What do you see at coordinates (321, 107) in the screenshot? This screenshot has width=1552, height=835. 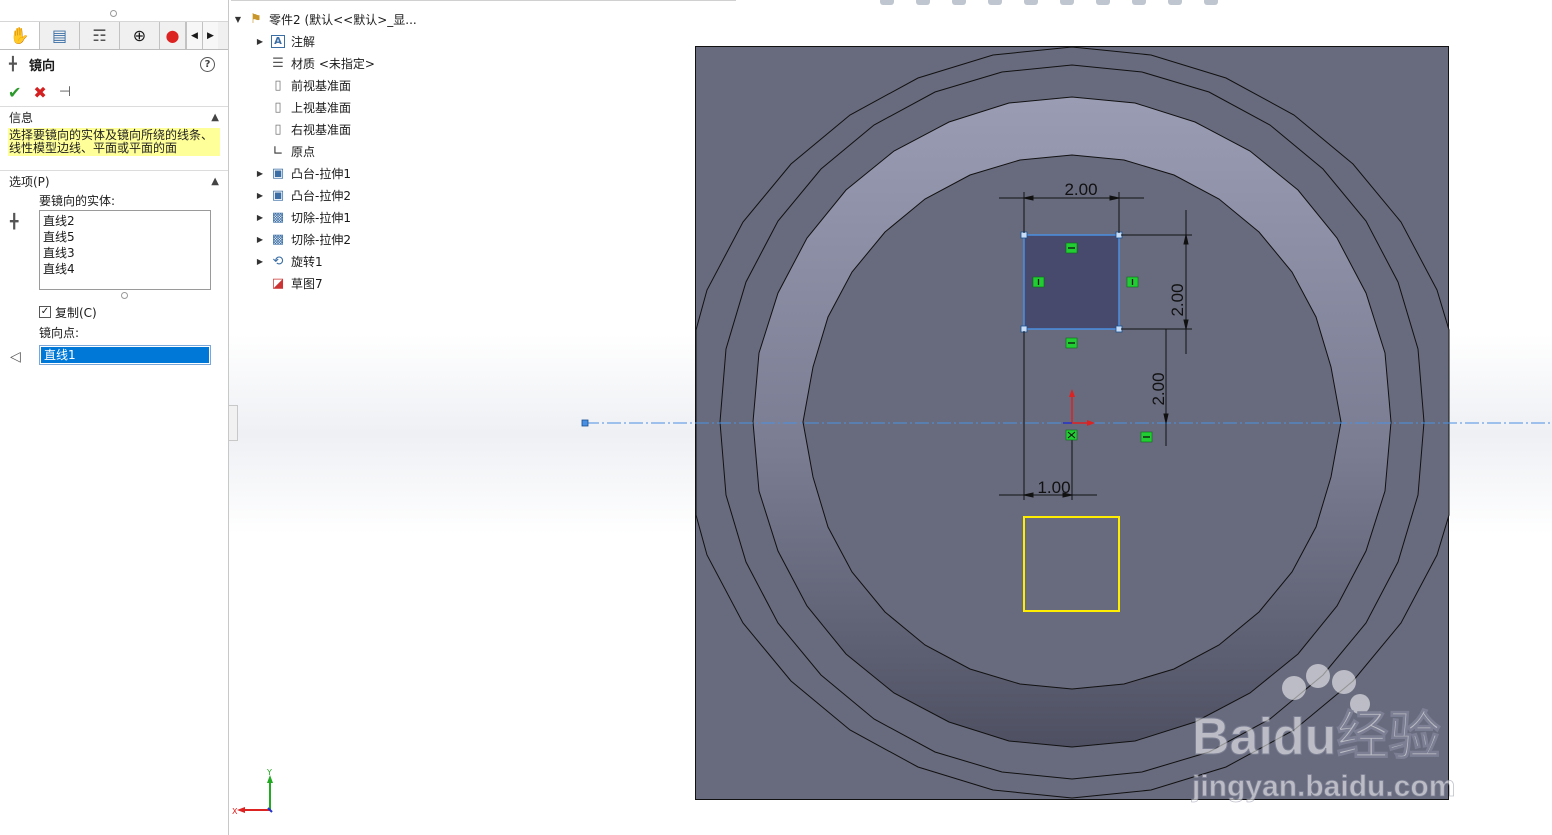 I see `tree-item-label: 上视基准面` at bounding box center [321, 107].